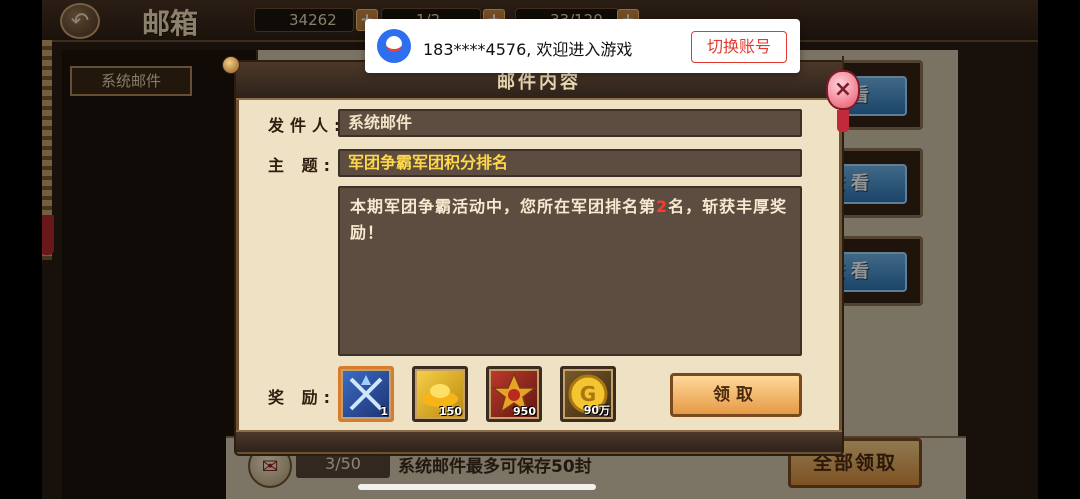  Describe the element at coordinates (570, 271) in the screenshot. I see `mail-body: 本期军团争霸活动中，您所在军团排名第2名，斩获丰厚奖励！` at that location.